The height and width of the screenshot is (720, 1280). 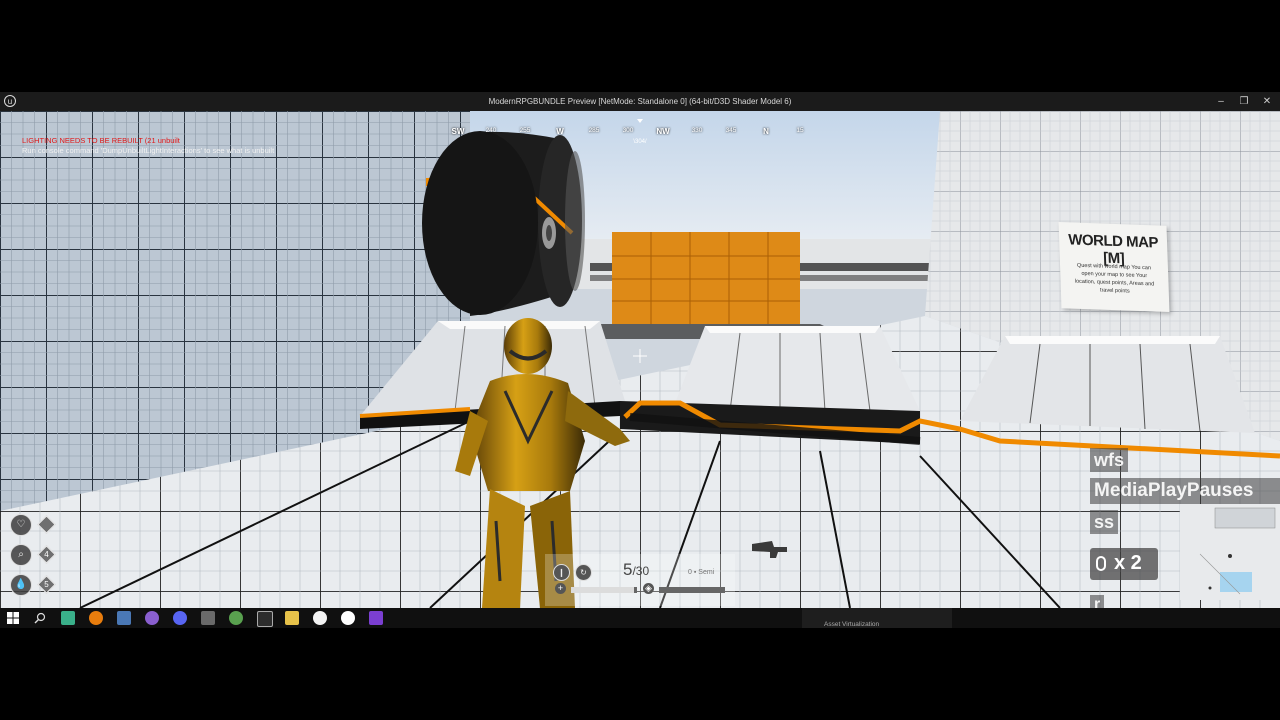 What do you see at coordinates (101, 140) in the screenshot?
I see `lighting-warning: LIGHTING NEEDS TO BE REBUILT (21 unbuilt` at bounding box center [101, 140].